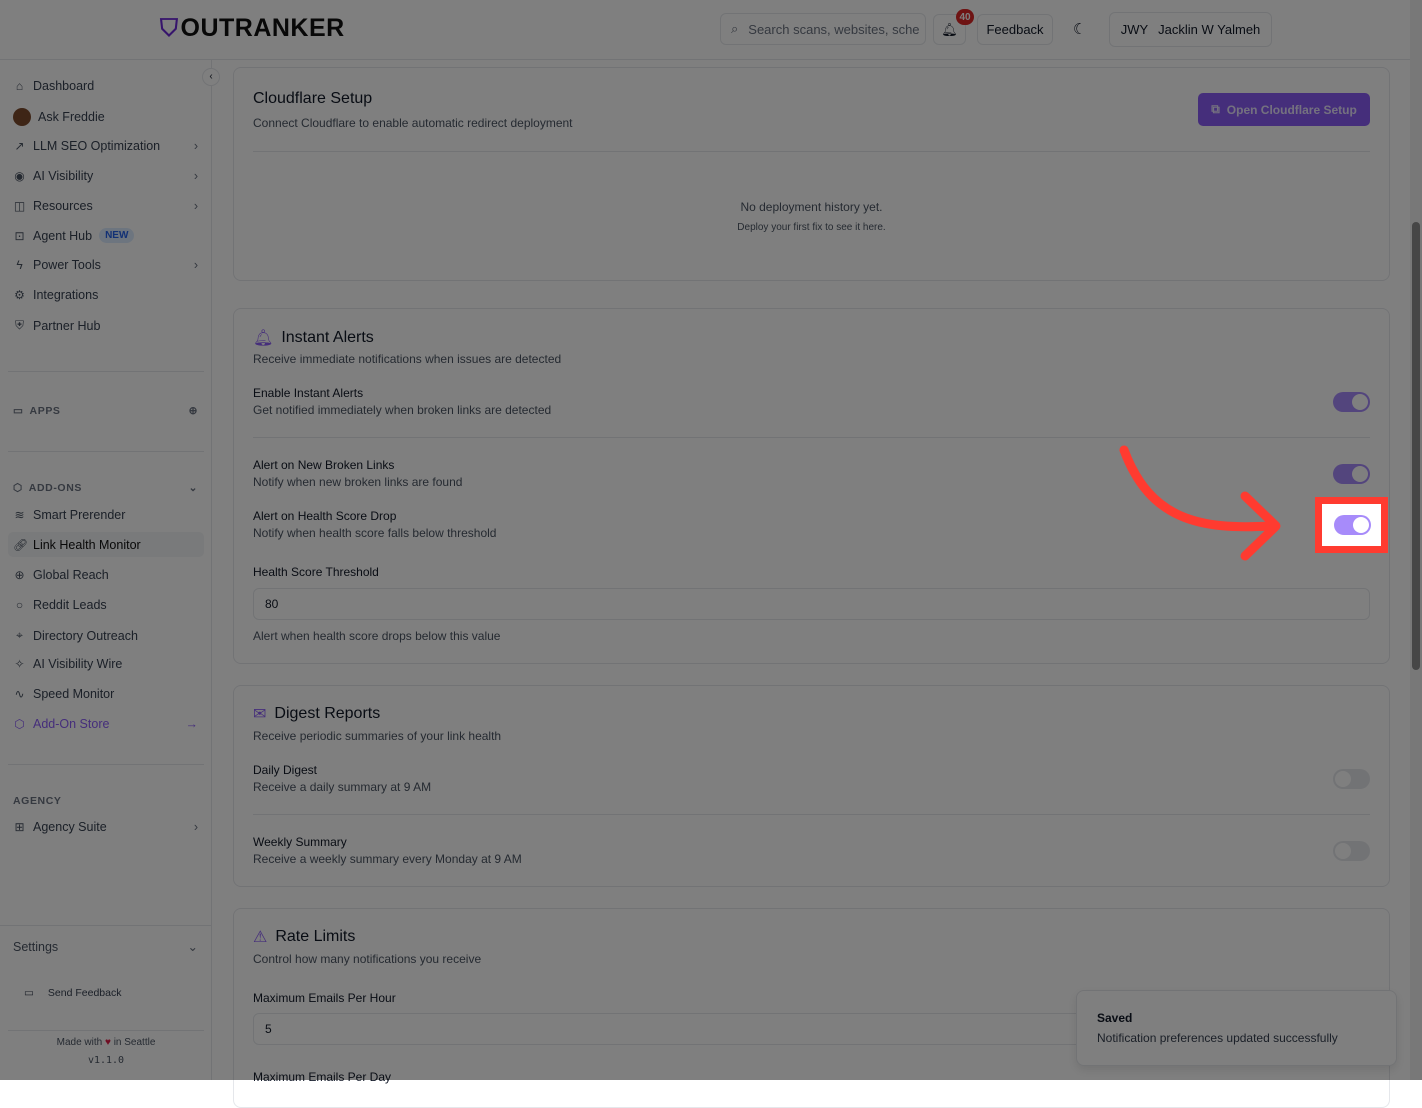  I want to click on highlight-box, so click(1351, 525).